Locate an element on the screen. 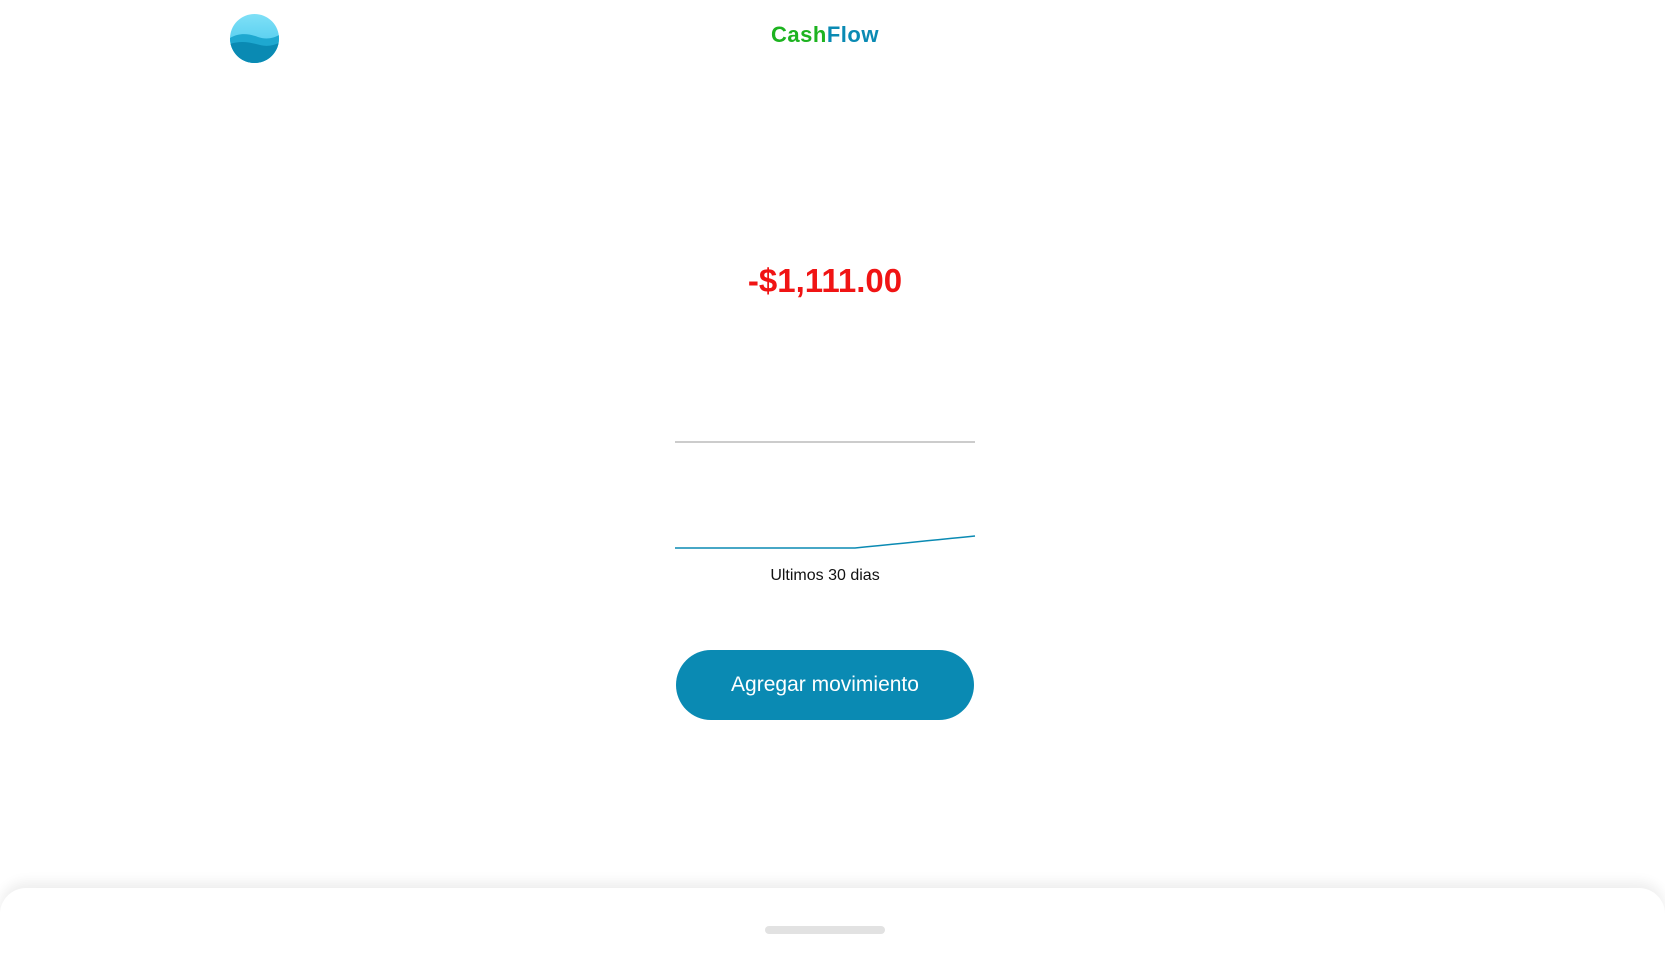 This screenshot has height=971, width=1665. drag-handle-icon is located at coordinates (825, 930).